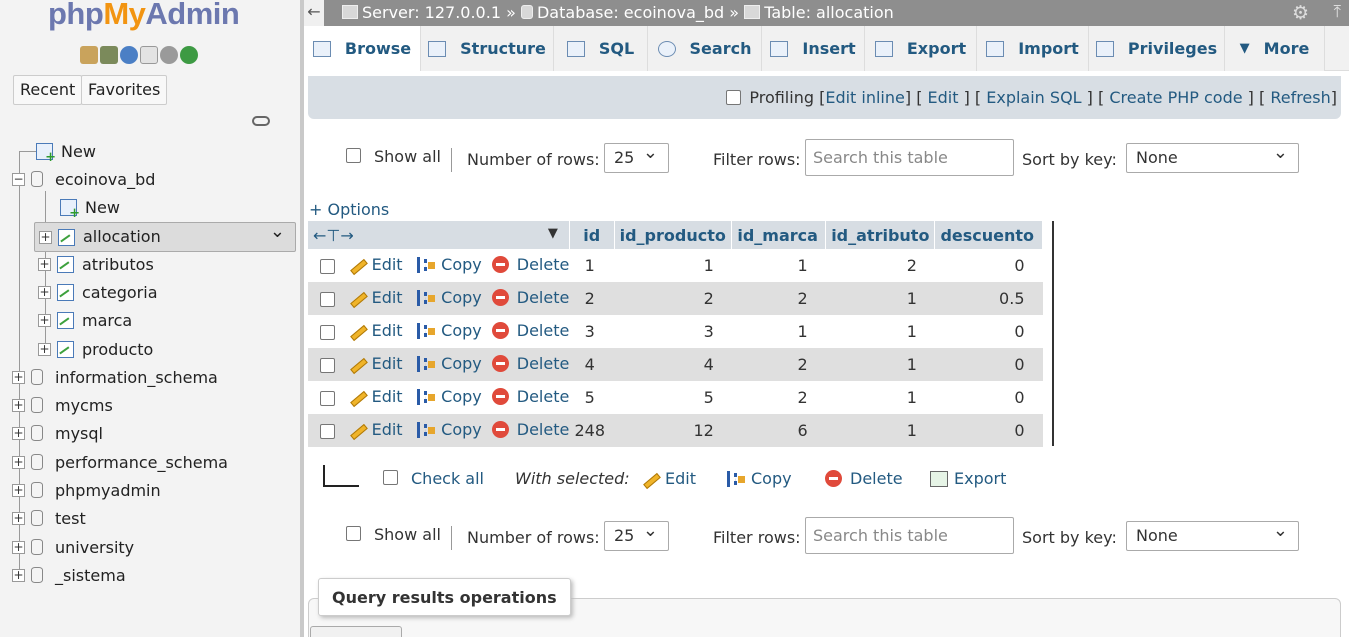 The height and width of the screenshot is (637, 1349). I want to click on tree-db-phpmyadmin: + phpmyadmin, so click(86, 490).